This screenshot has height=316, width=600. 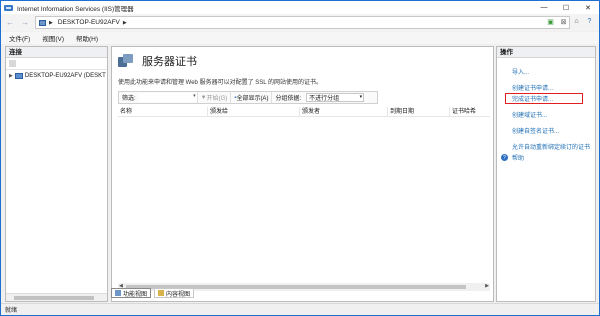 What do you see at coordinates (19, 38) in the screenshot?
I see `menu-file: 文件(F)` at bounding box center [19, 38].